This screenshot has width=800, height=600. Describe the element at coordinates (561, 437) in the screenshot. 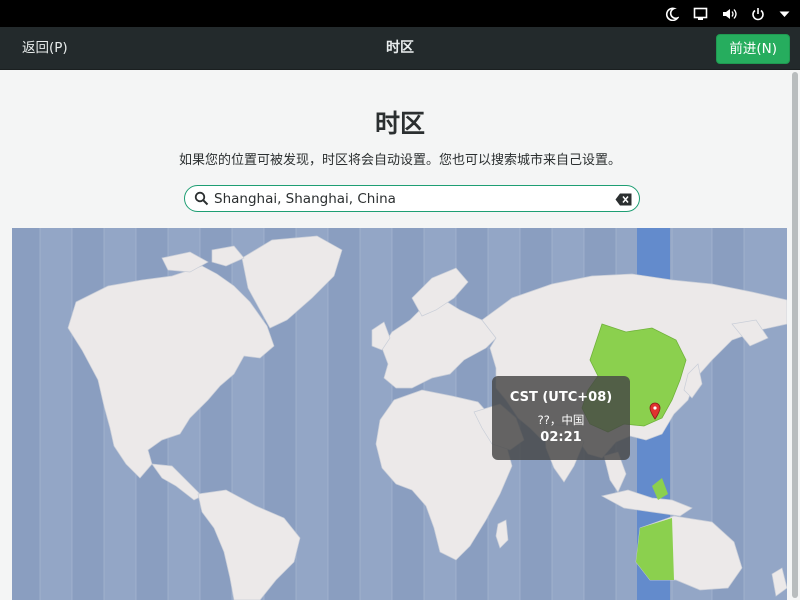

I see `tooltip-time: 02:21` at that location.